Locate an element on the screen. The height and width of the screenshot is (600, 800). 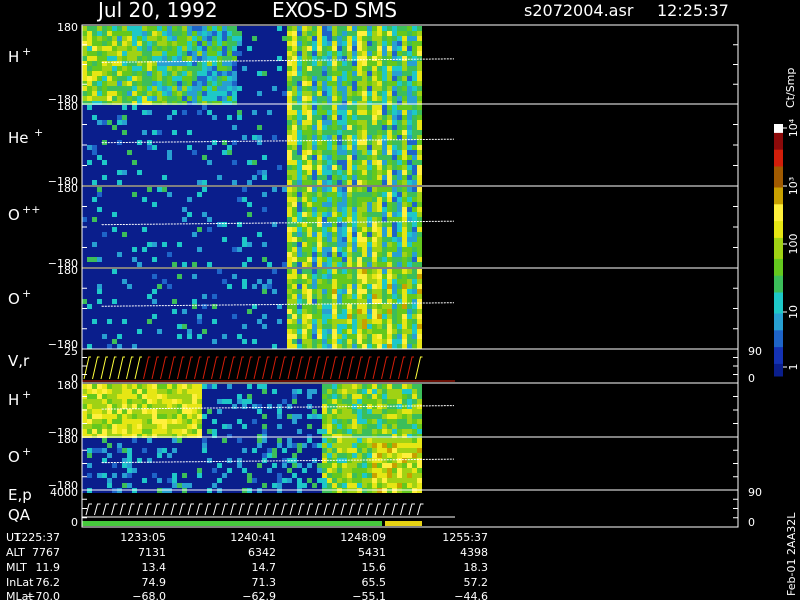
panel-label: H is located at coordinates (13, 57).